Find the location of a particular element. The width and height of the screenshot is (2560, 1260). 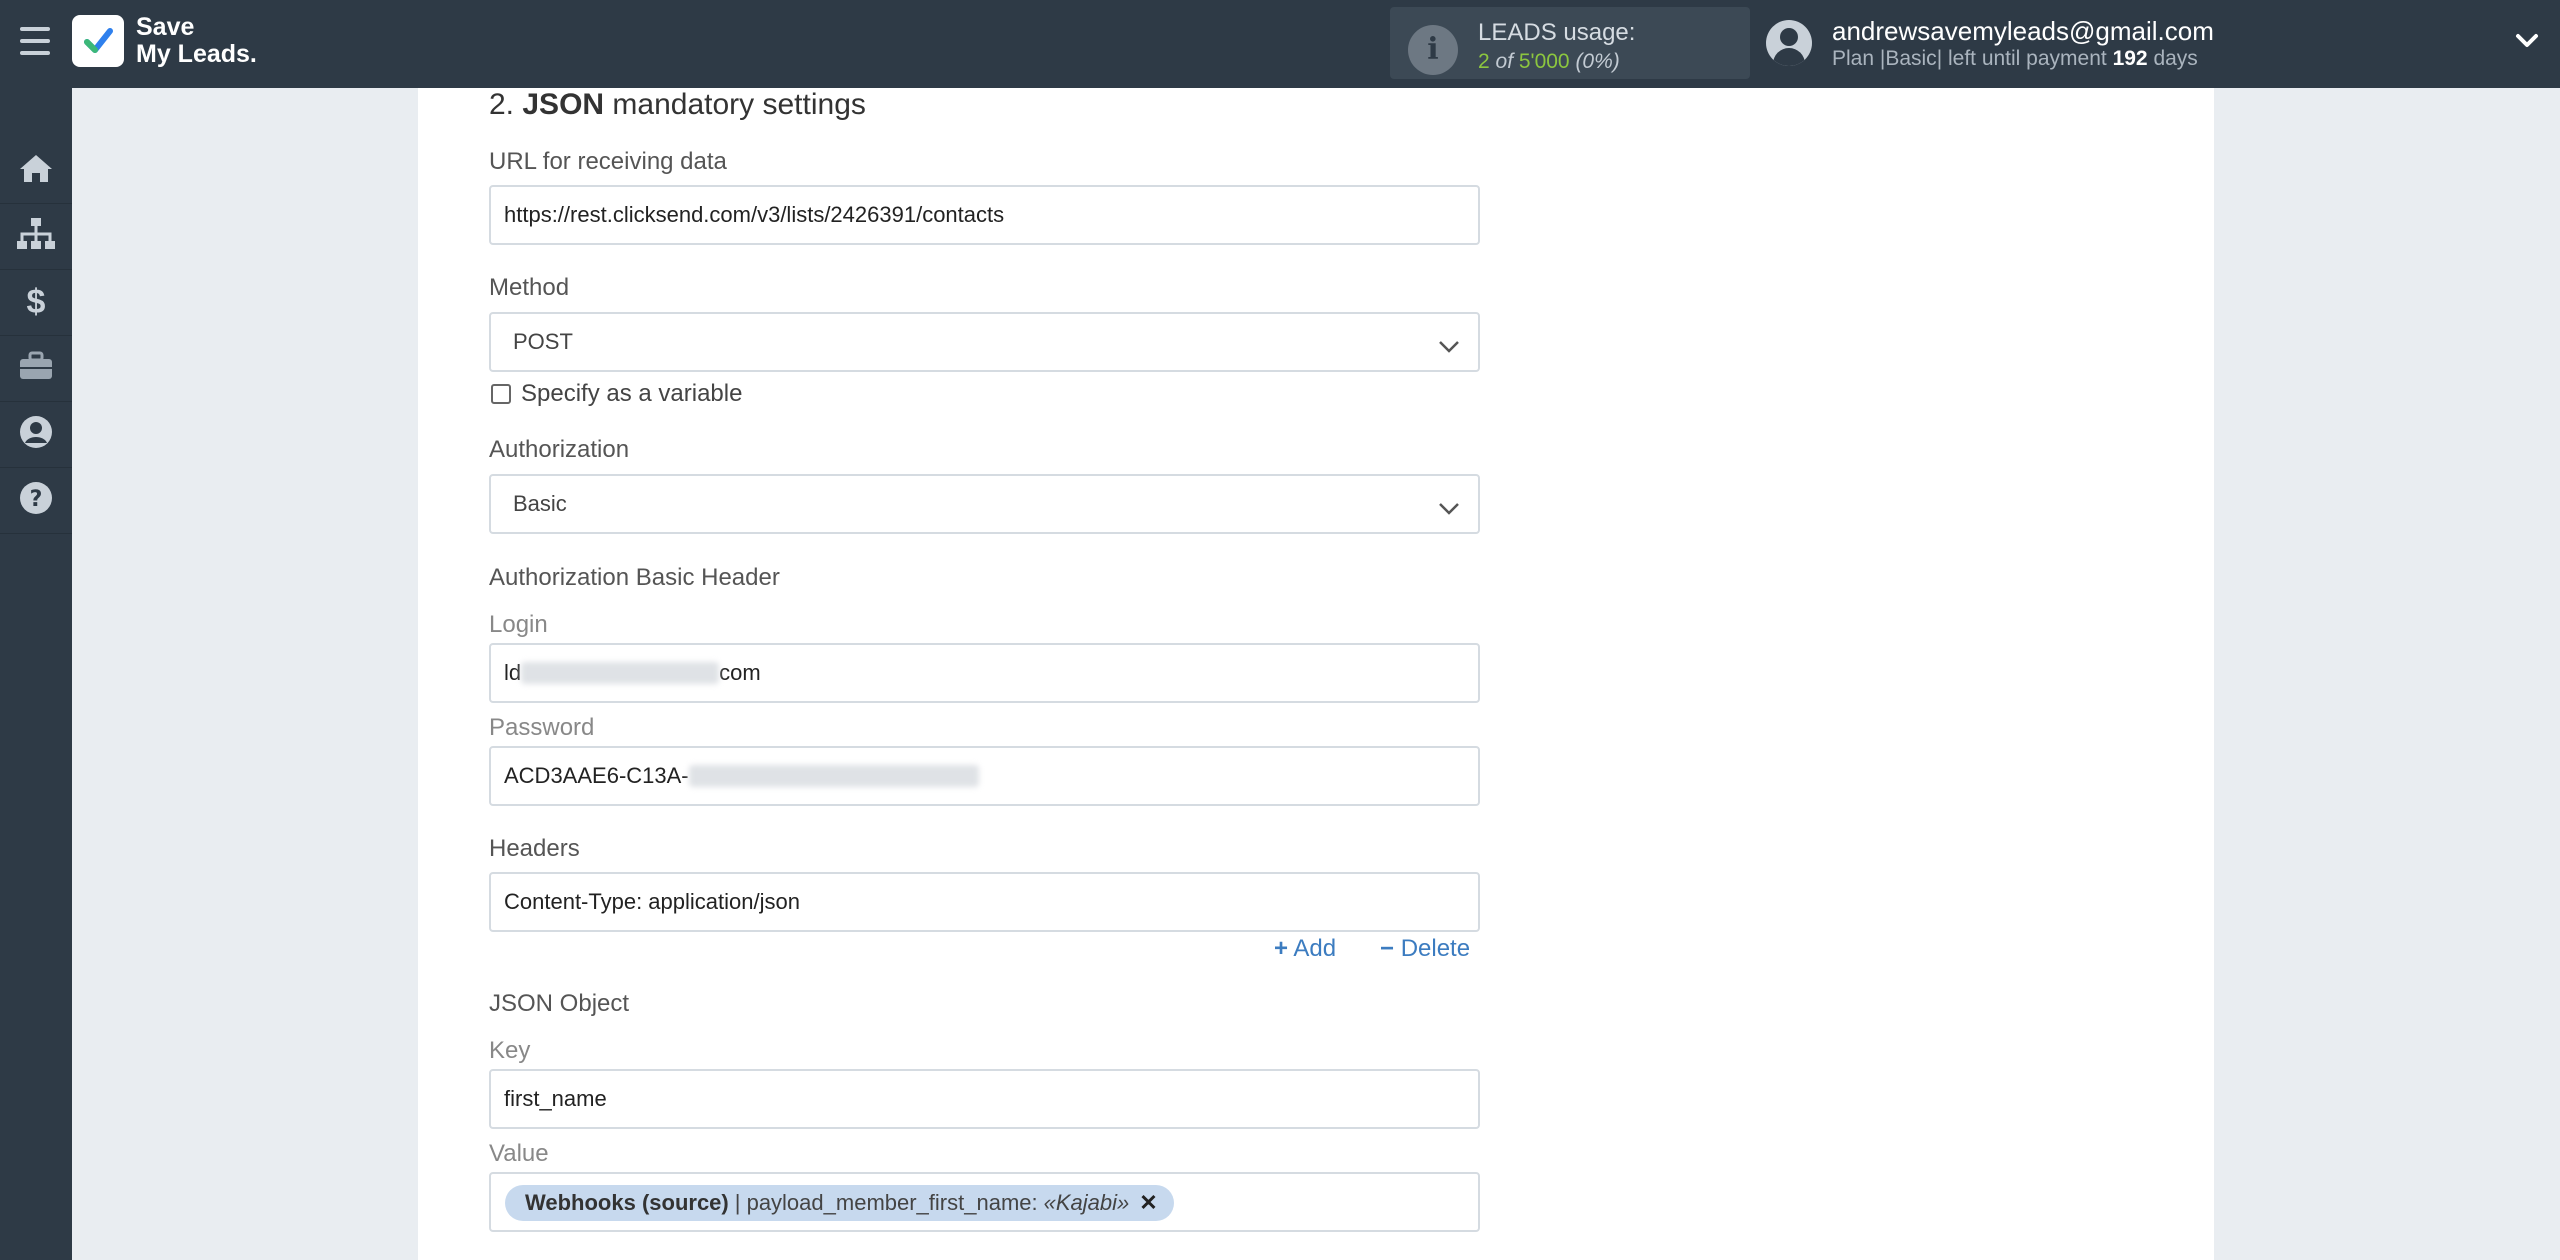

login-input: ld com is located at coordinates (984, 673).